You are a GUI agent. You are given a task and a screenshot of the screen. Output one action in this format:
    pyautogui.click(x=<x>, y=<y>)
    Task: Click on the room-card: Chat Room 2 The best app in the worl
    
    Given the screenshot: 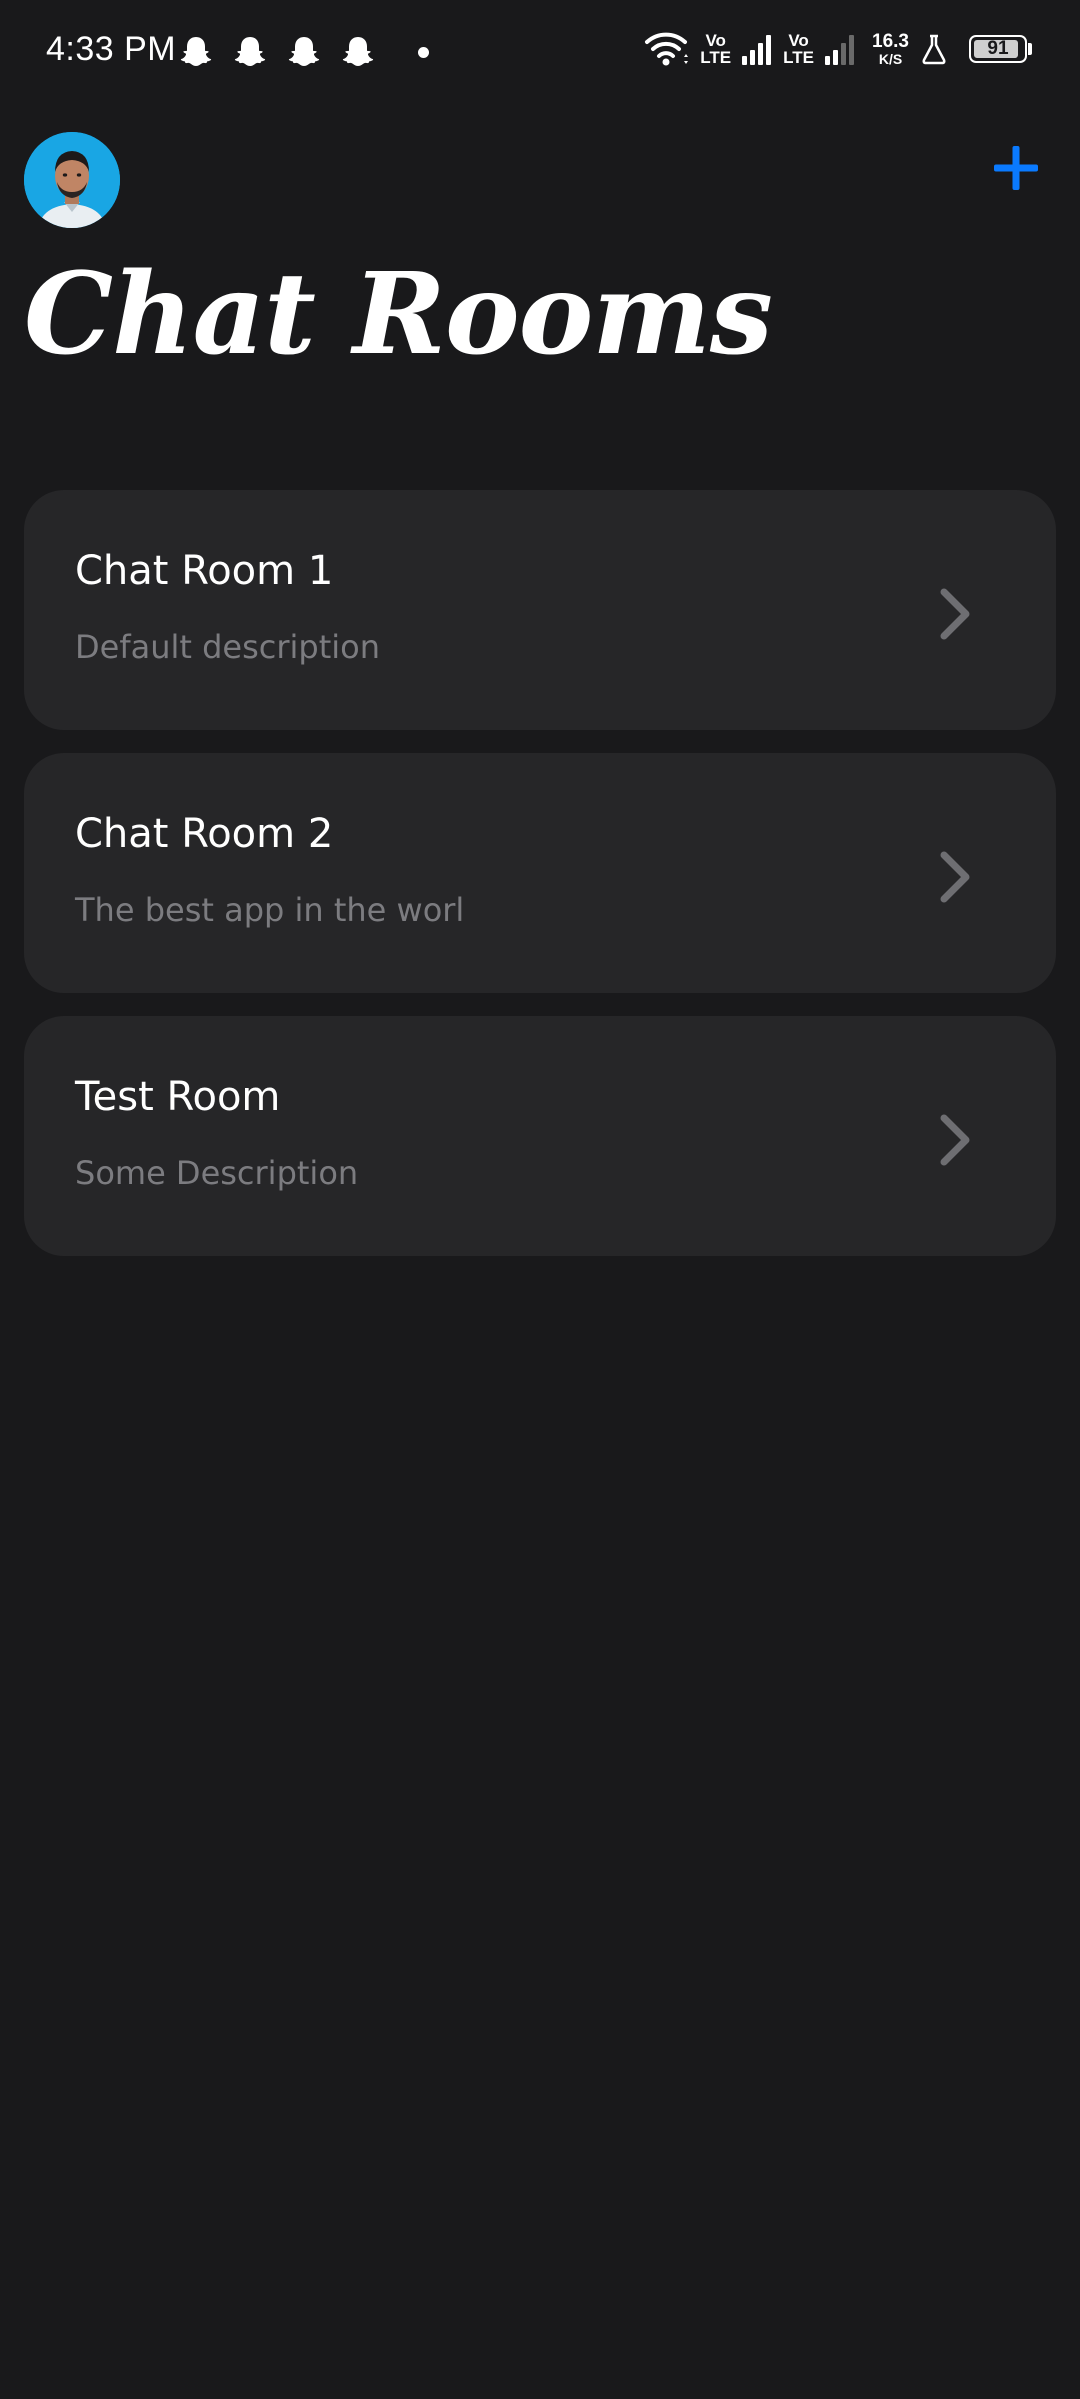 What is the action you would take?
    pyautogui.click(x=540, y=873)
    